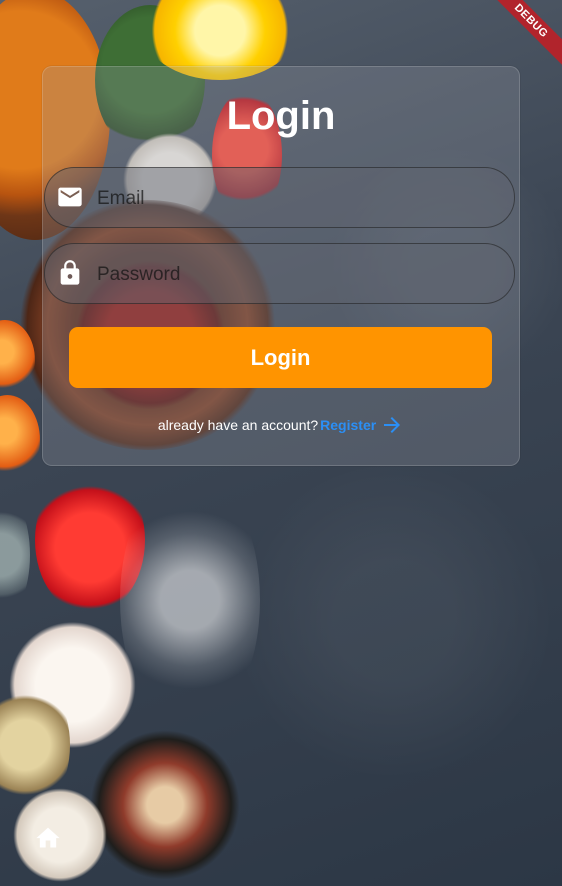 The width and height of the screenshot is (562, 886). I want to click on register-link-label: Register, so click(348, 425).